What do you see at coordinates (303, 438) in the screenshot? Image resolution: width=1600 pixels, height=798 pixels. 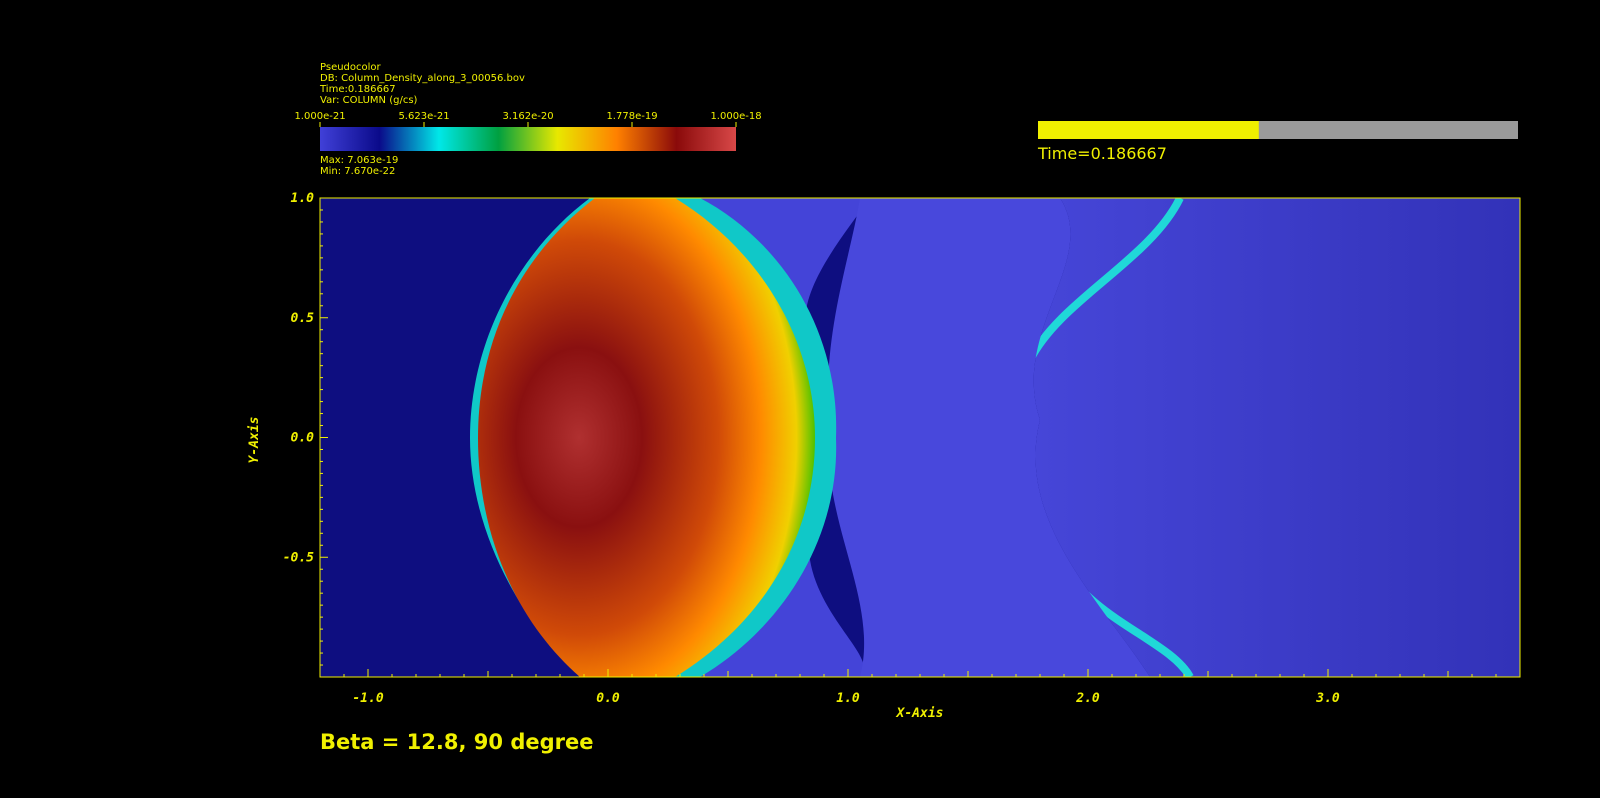 I see `y-axis-tick-label: 0.0` at bounding box center [303, 438].